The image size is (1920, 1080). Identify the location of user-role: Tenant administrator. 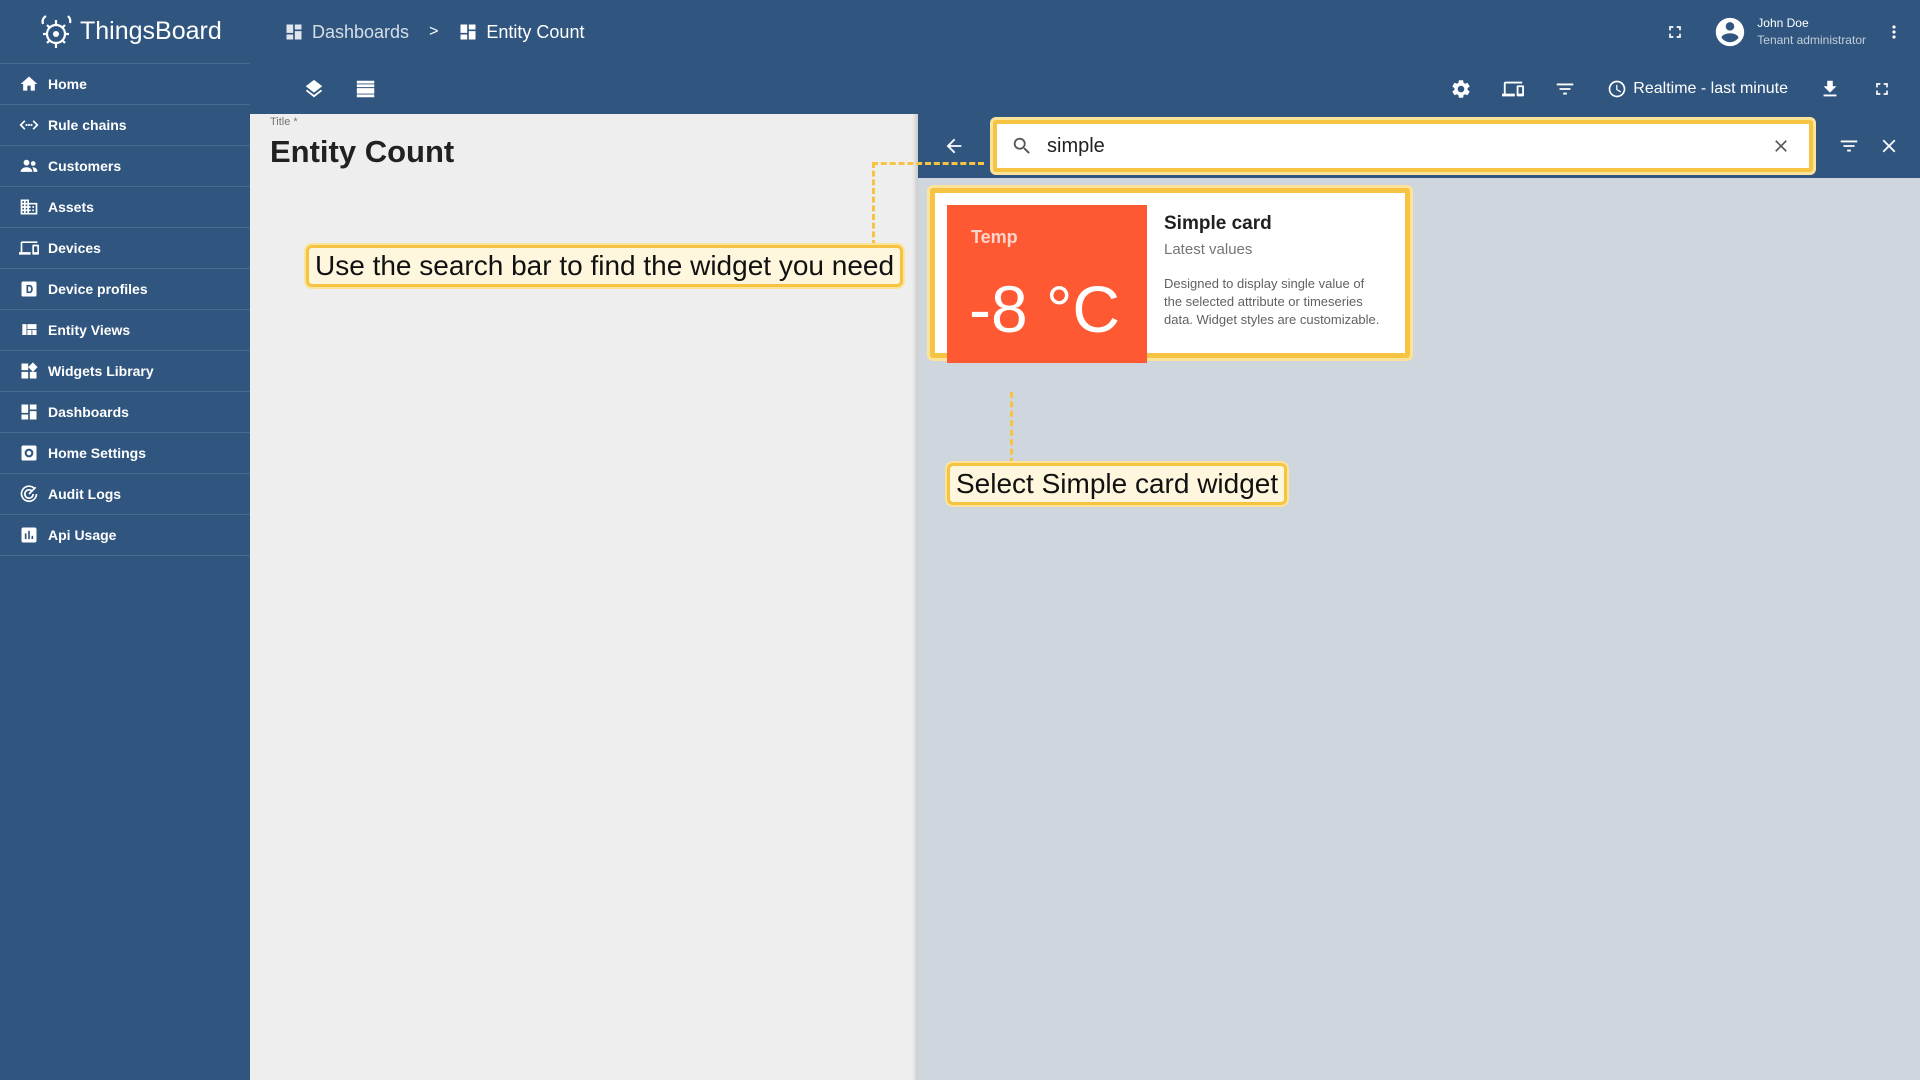
(1811, 40).